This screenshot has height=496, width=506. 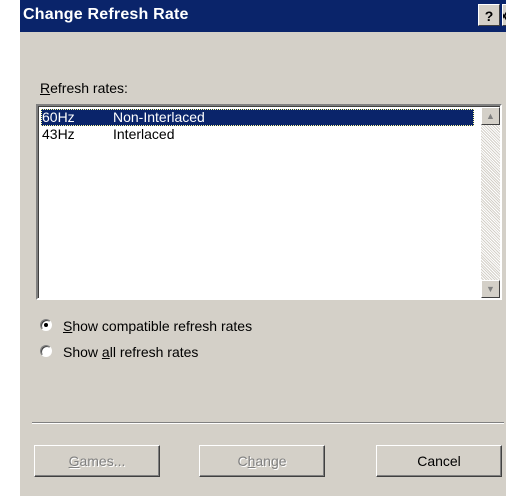 I want to click on change-text-pre: C, so click(x=242, y=461).